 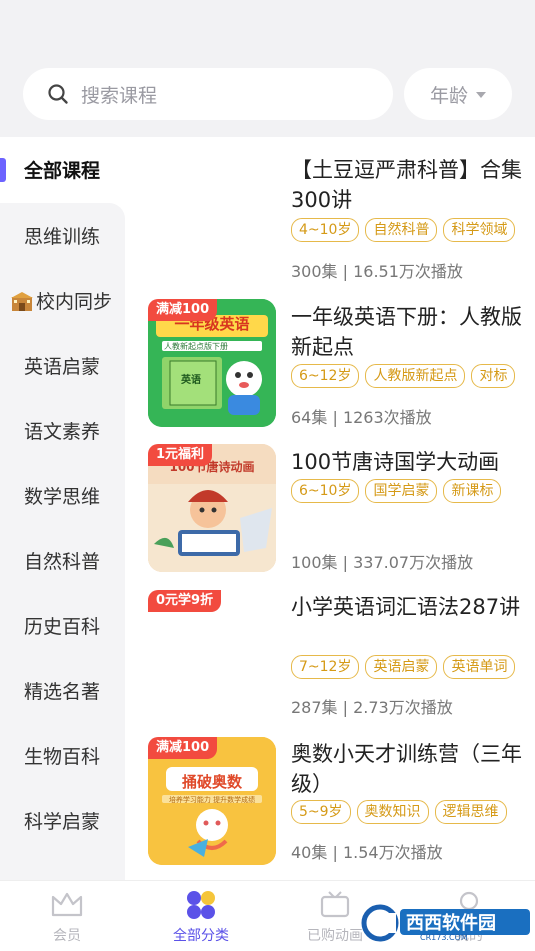 I want to click on course-tag: 英语启蒙, so click(x=401, y=667).